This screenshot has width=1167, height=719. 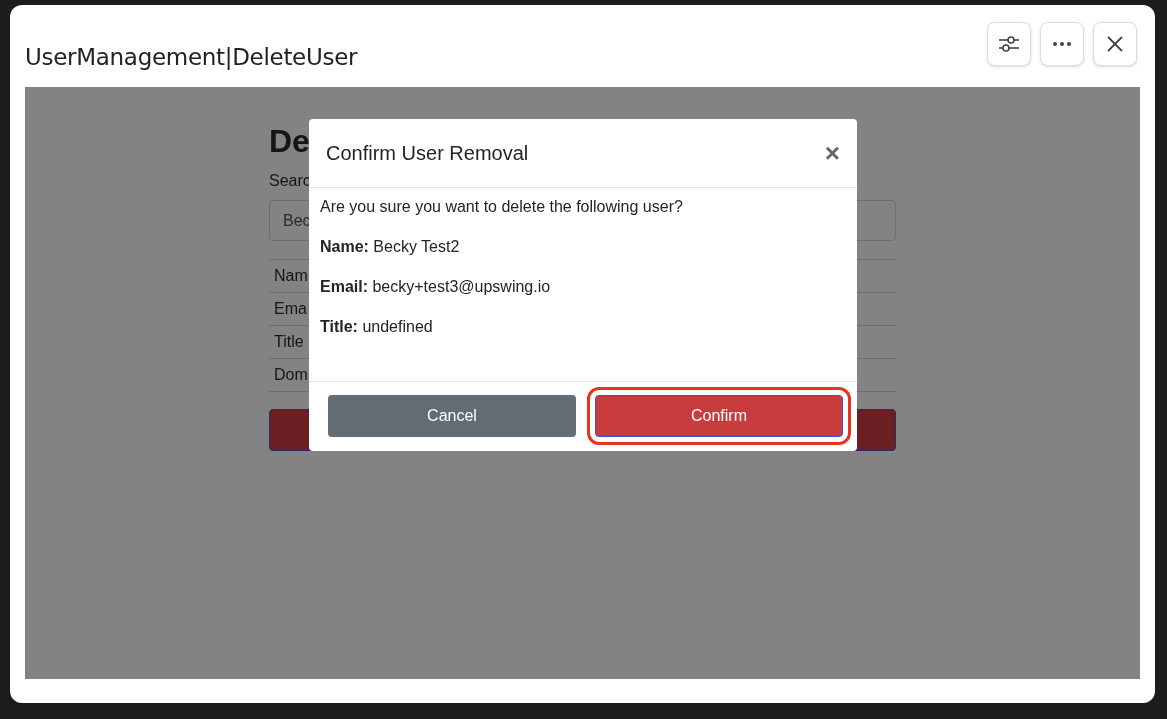 I want to click on close-icon, so click(x=1115, y=44).